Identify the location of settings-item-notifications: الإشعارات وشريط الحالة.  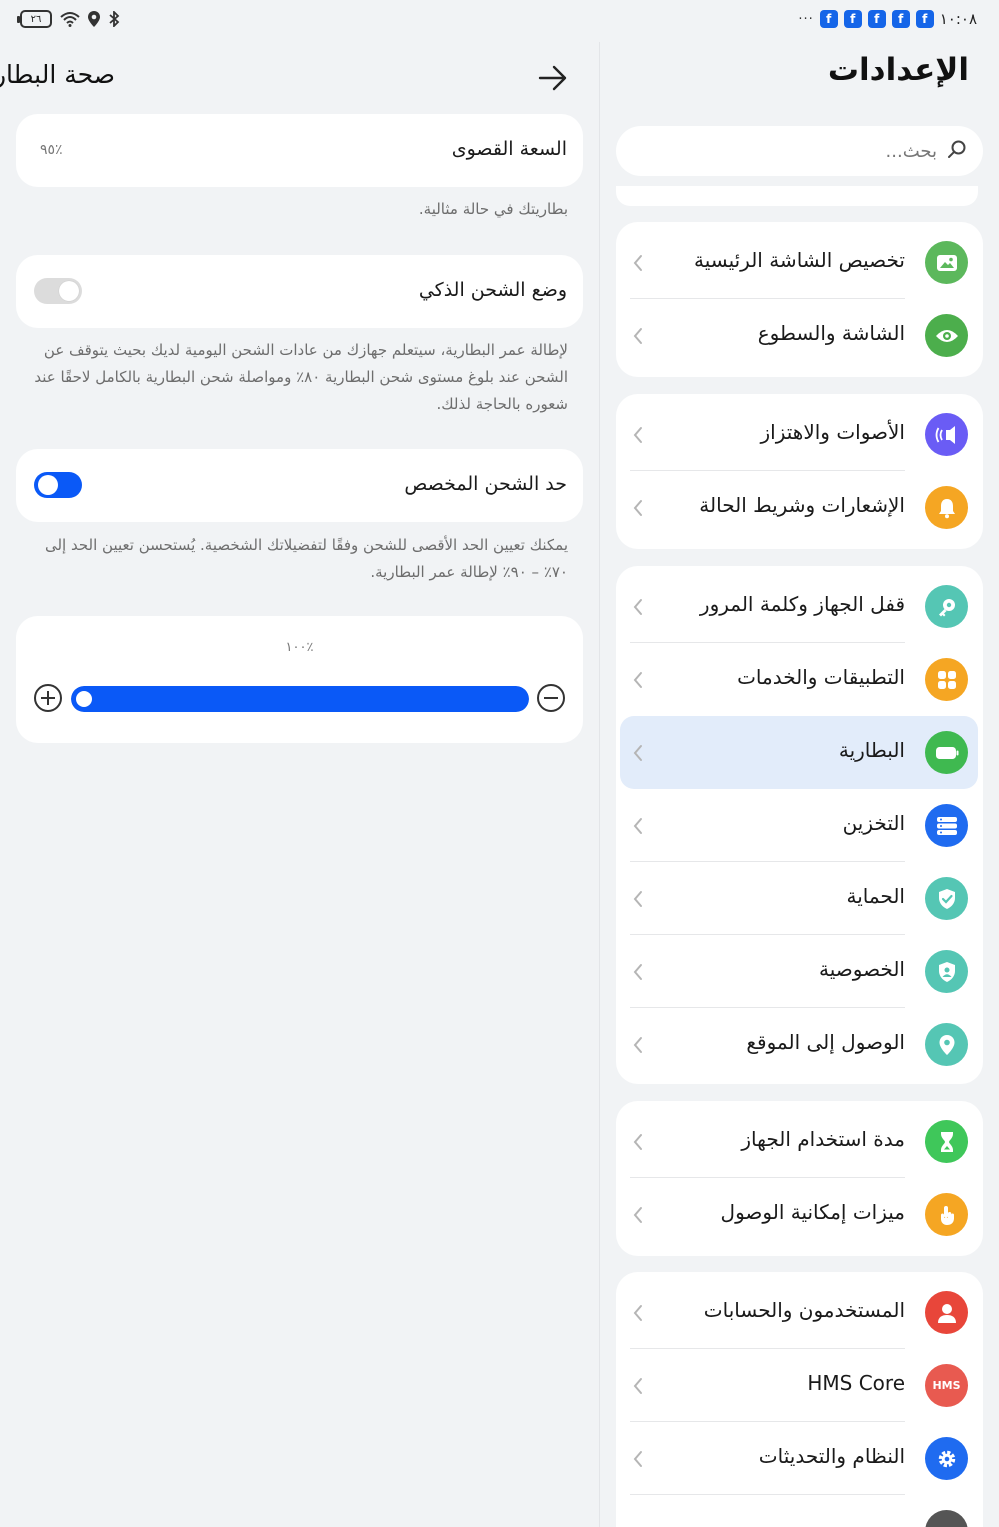
(799, 507).